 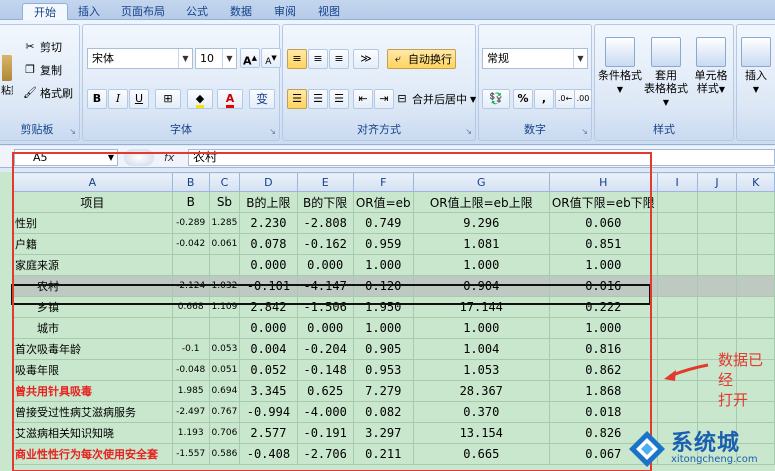 I want to click on fill-color-button: ◆, so click(x=200, y=99).